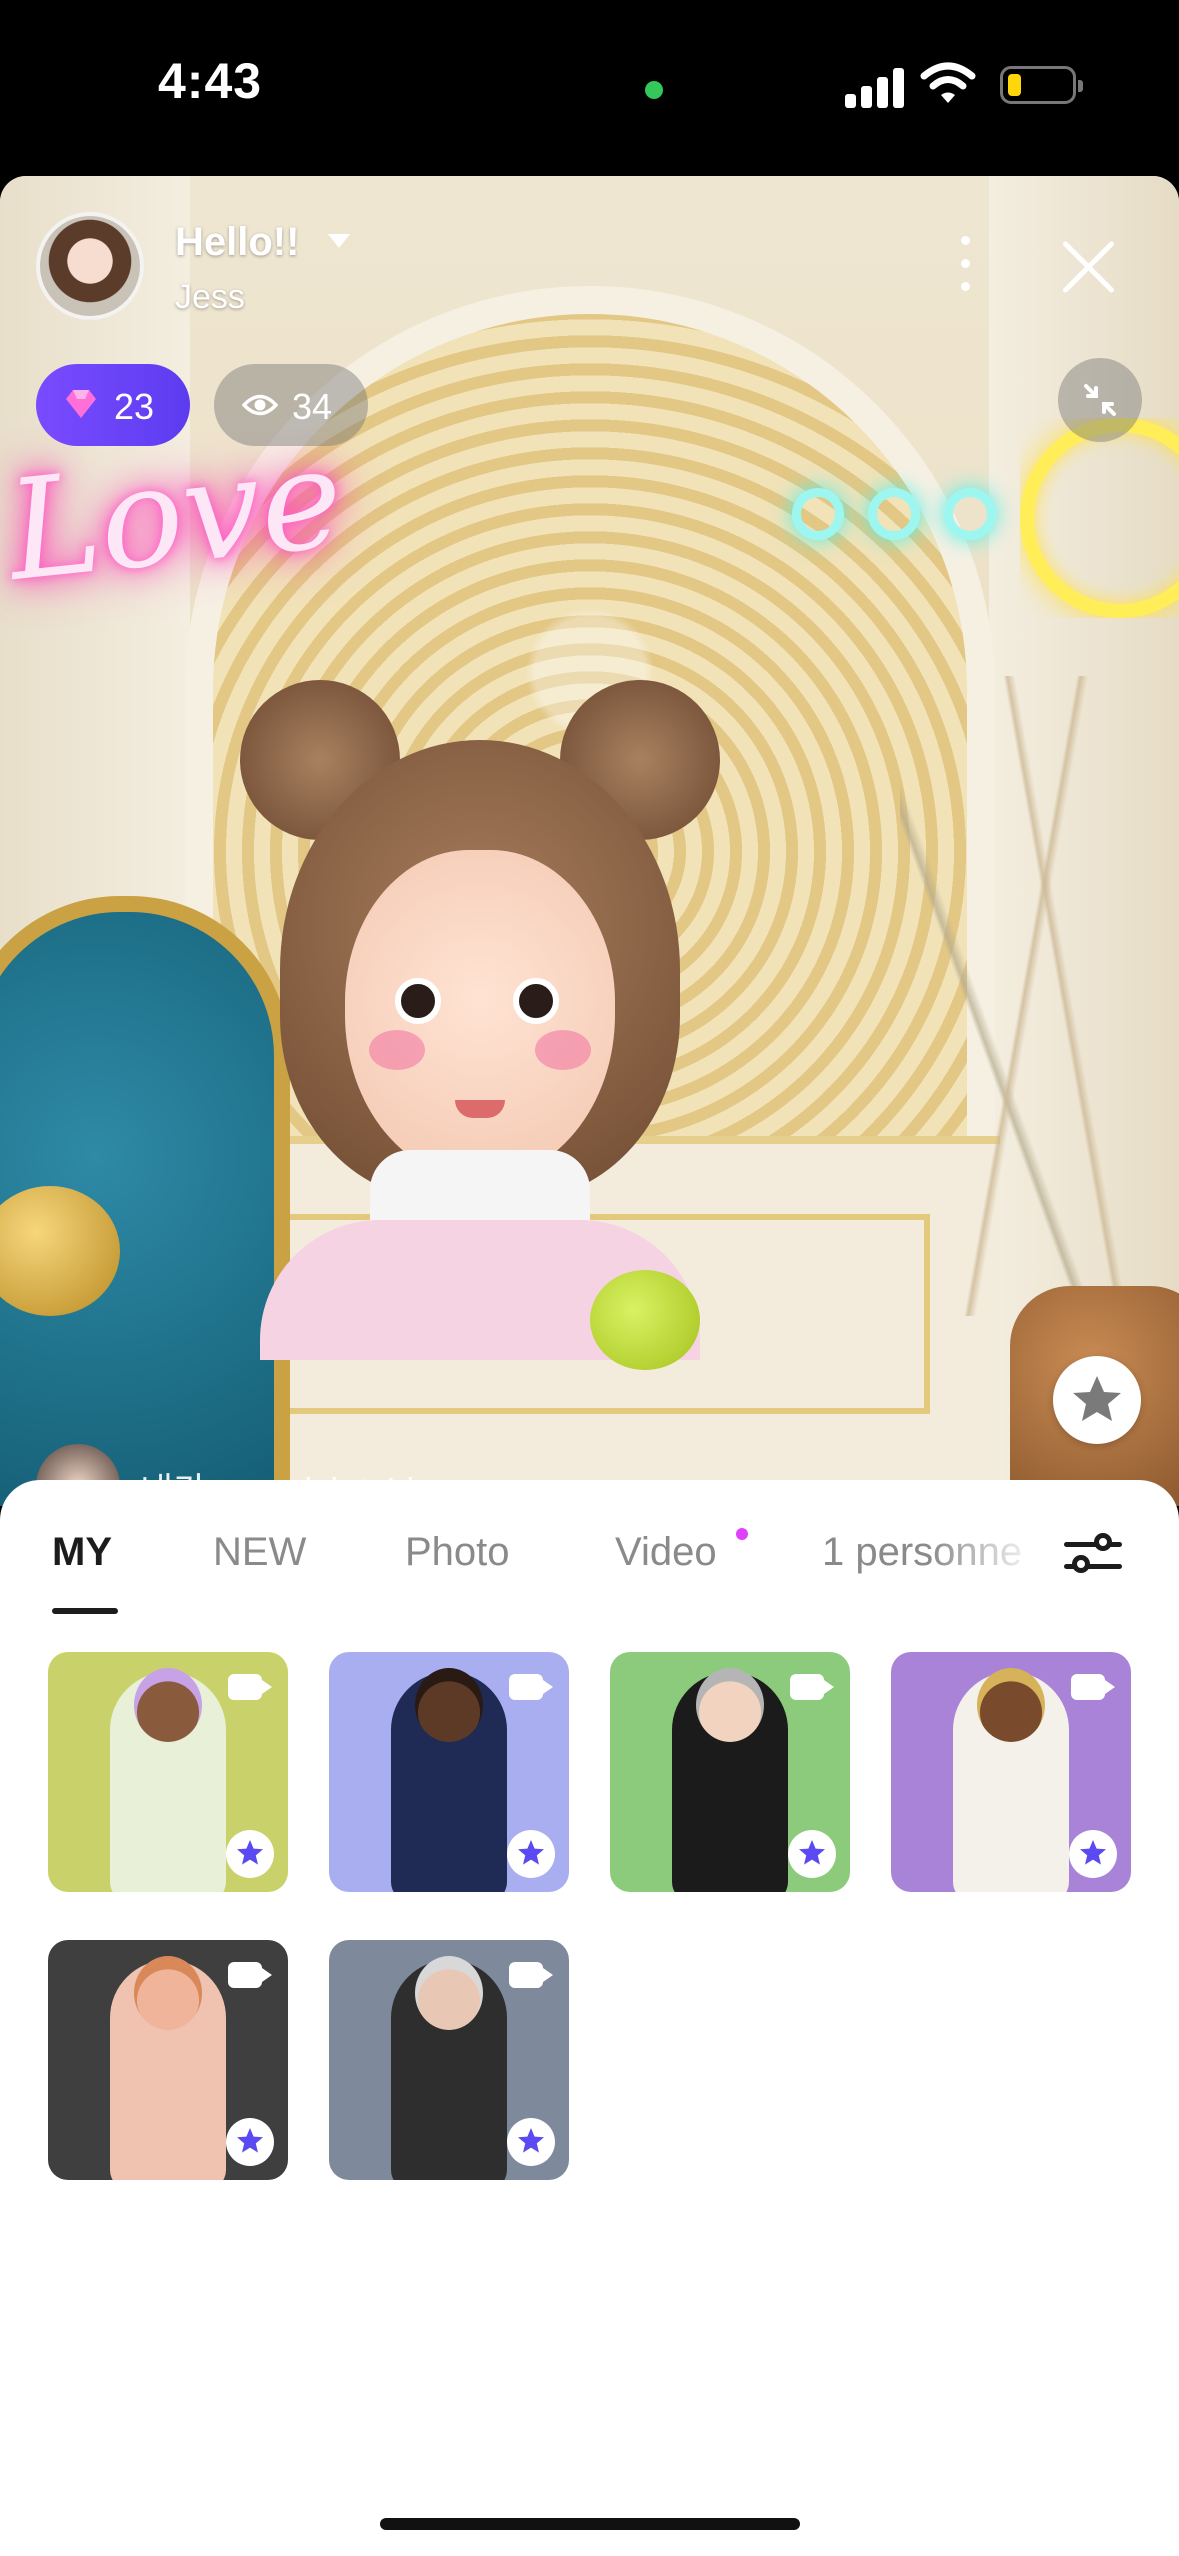 This screenshot has height=2556, width=1179. I want to click on cellular-signal-icon, so click(875, 86).